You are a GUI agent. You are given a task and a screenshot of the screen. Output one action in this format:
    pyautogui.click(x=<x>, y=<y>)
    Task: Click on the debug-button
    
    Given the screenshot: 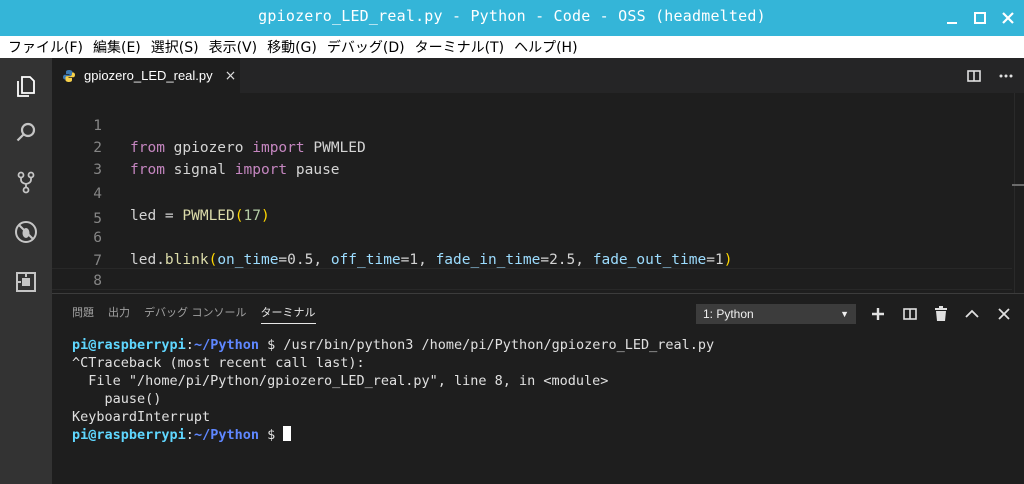 What is the action you would take?
    pyautogui.click(x=26, y=232)
    